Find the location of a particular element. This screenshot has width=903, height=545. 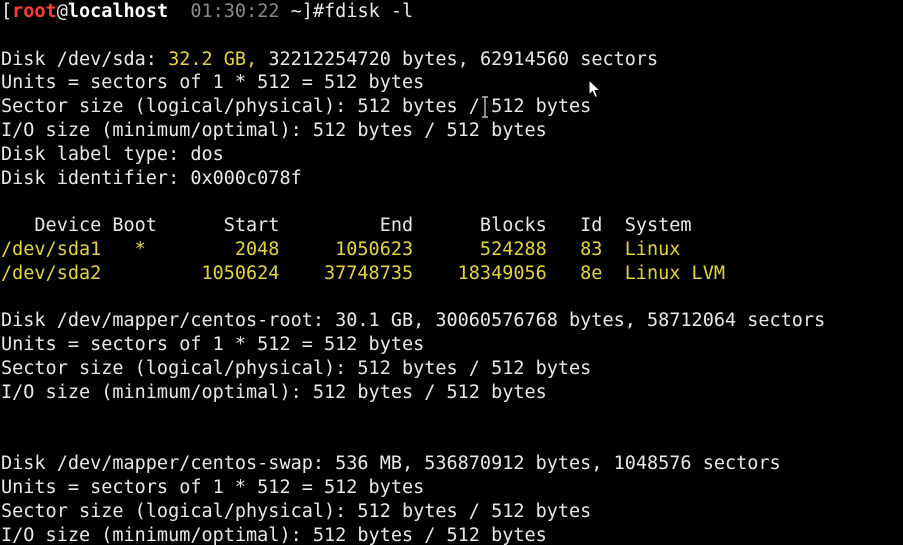

sda-disk-prefix: Disk /dev/sda: is located at coordinates (85, 59).